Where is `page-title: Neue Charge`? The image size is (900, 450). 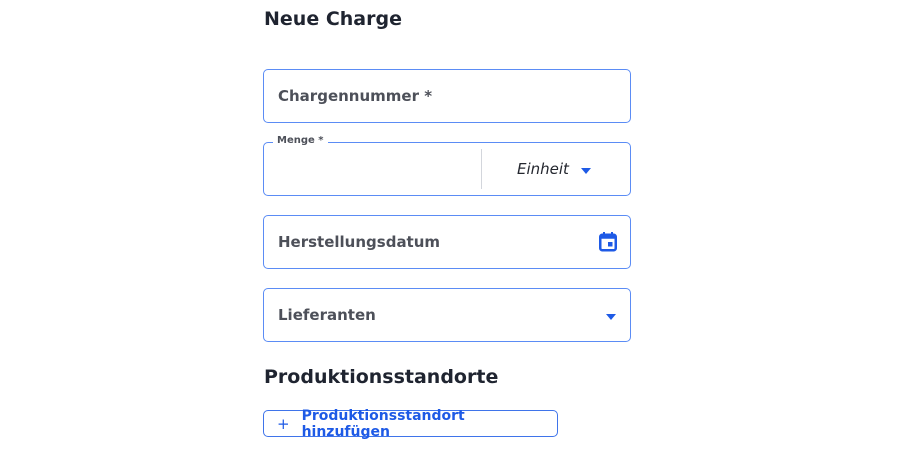 page-title: Neue Charge is located at coordinates (333, 19).